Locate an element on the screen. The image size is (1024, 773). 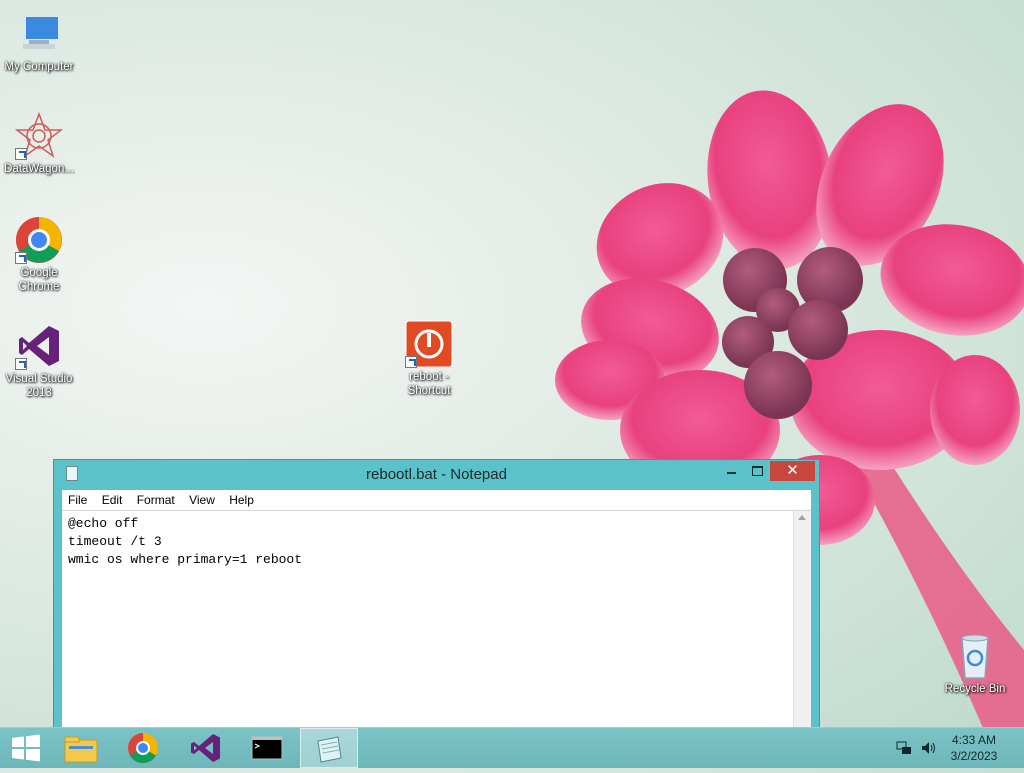
notepad-icon is located at coordinates (329, 749).